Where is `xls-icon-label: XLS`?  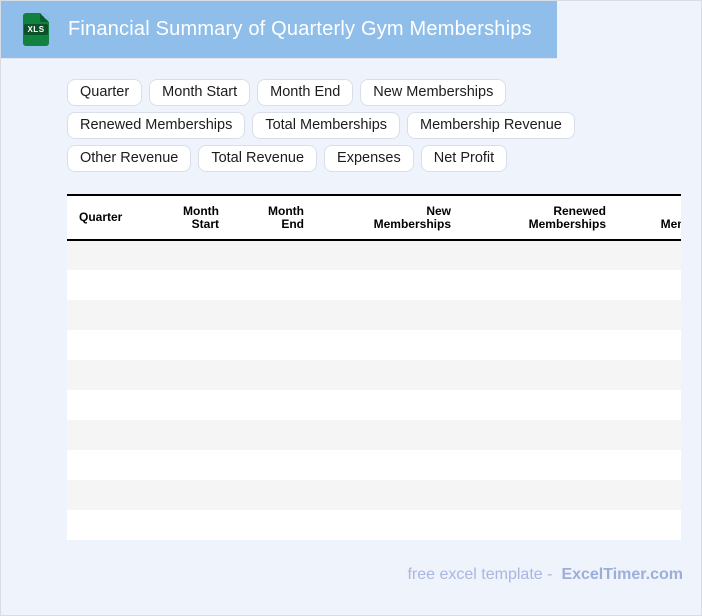 xls-icon-label: XLS is located at coordinates (36, 29).